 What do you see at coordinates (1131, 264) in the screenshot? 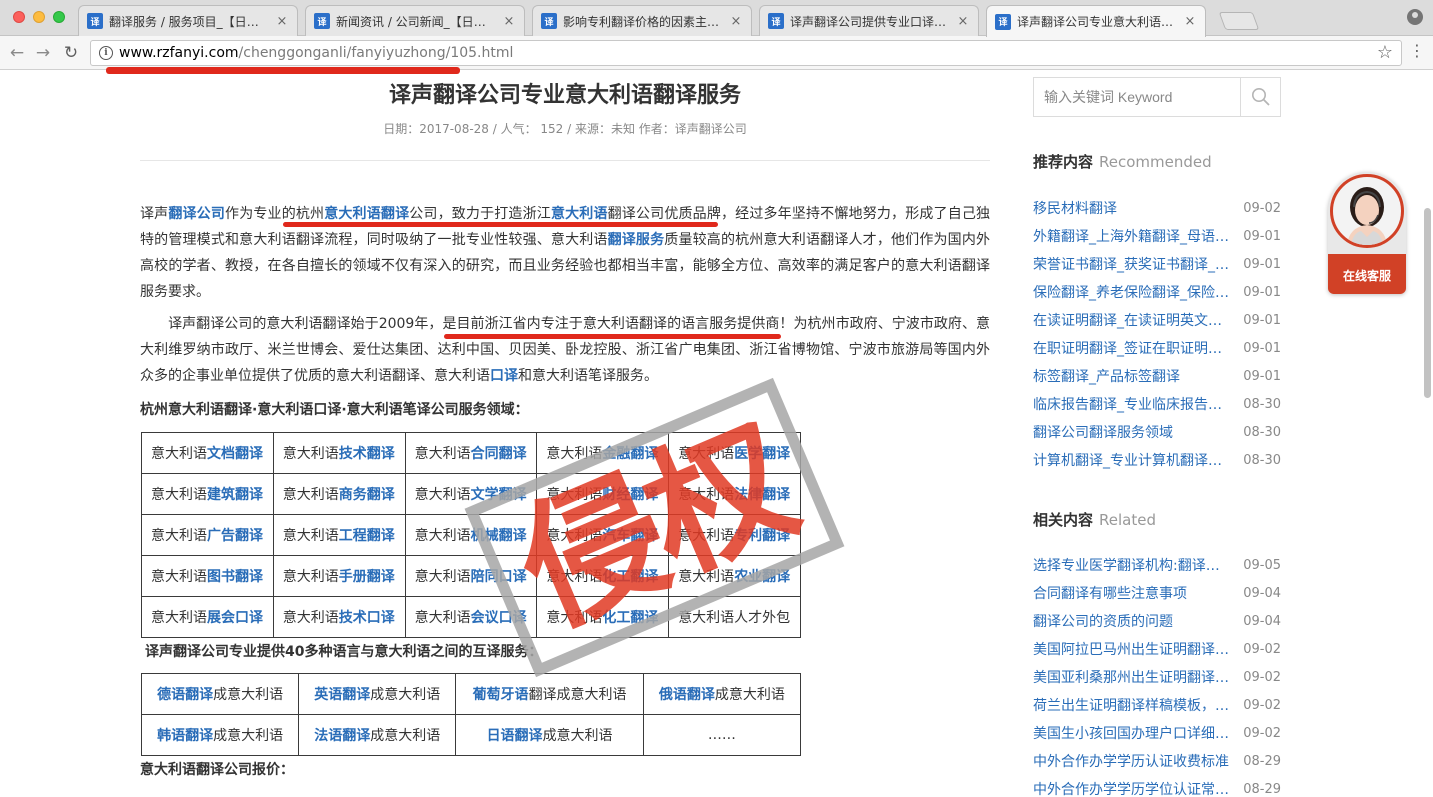
I see `article-link: 荣誉证书翻译_获奖证书翻译_证书翻译` at bounding box center [1131, 264].